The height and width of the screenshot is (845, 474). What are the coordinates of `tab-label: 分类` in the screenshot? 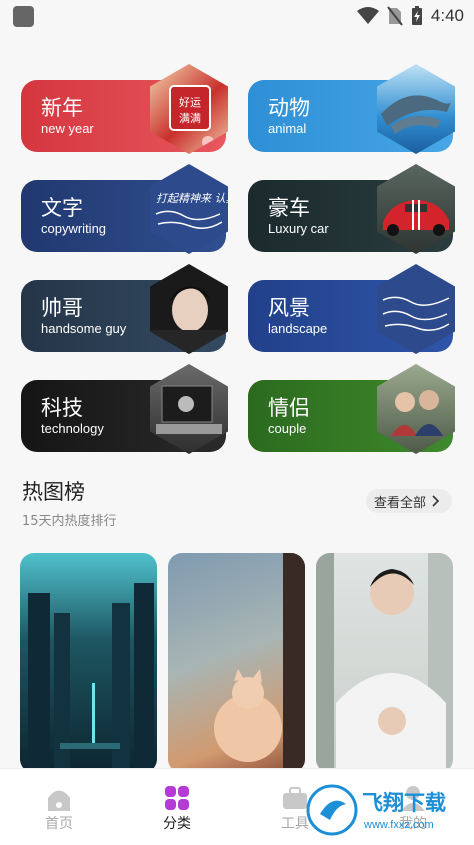 It's located at (177, 824).